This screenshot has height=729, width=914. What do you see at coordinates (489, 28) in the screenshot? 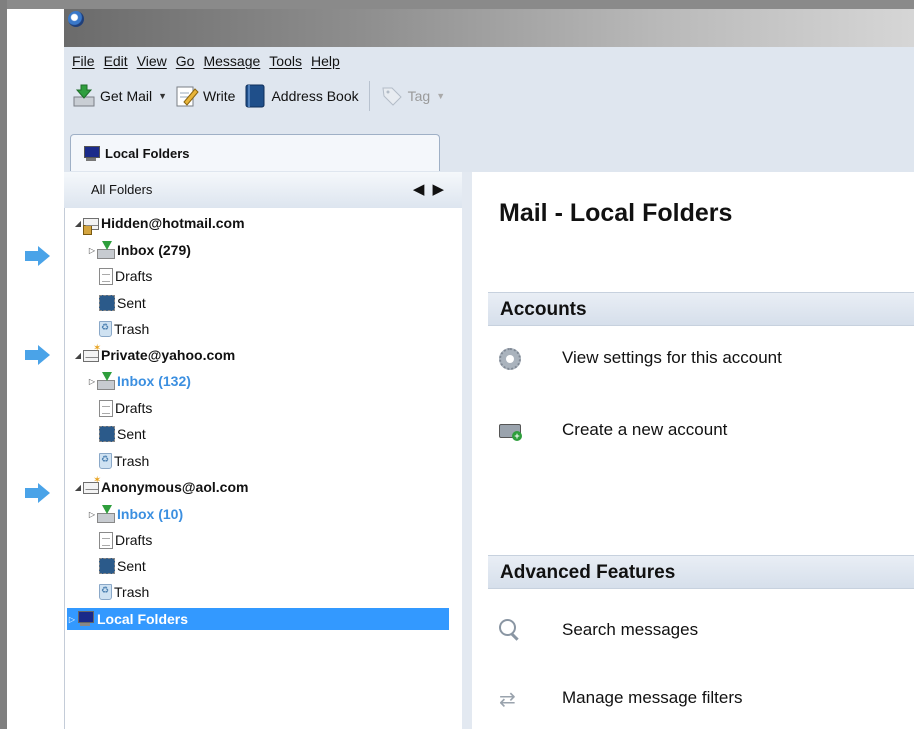
I see `title-bar` at bounding box center [489, 28].